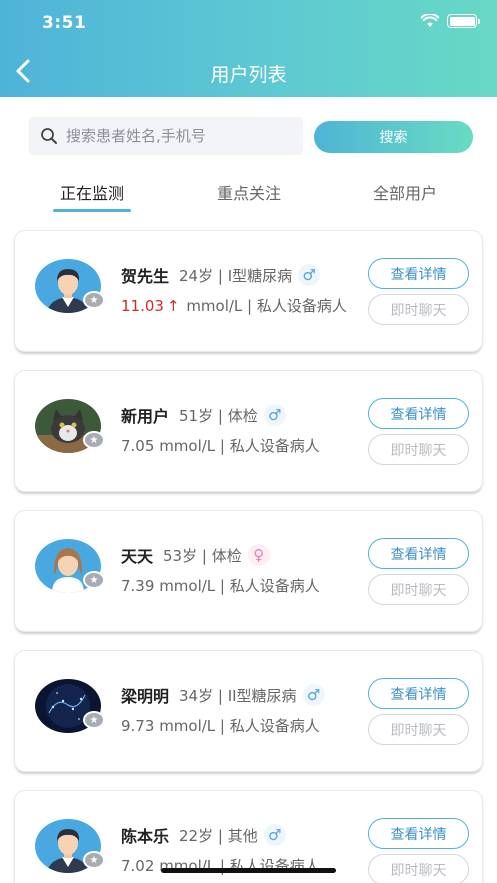  Describe the element at coordinates (137, 556) in the screenshot. I see `user-name: 天天` at that location.